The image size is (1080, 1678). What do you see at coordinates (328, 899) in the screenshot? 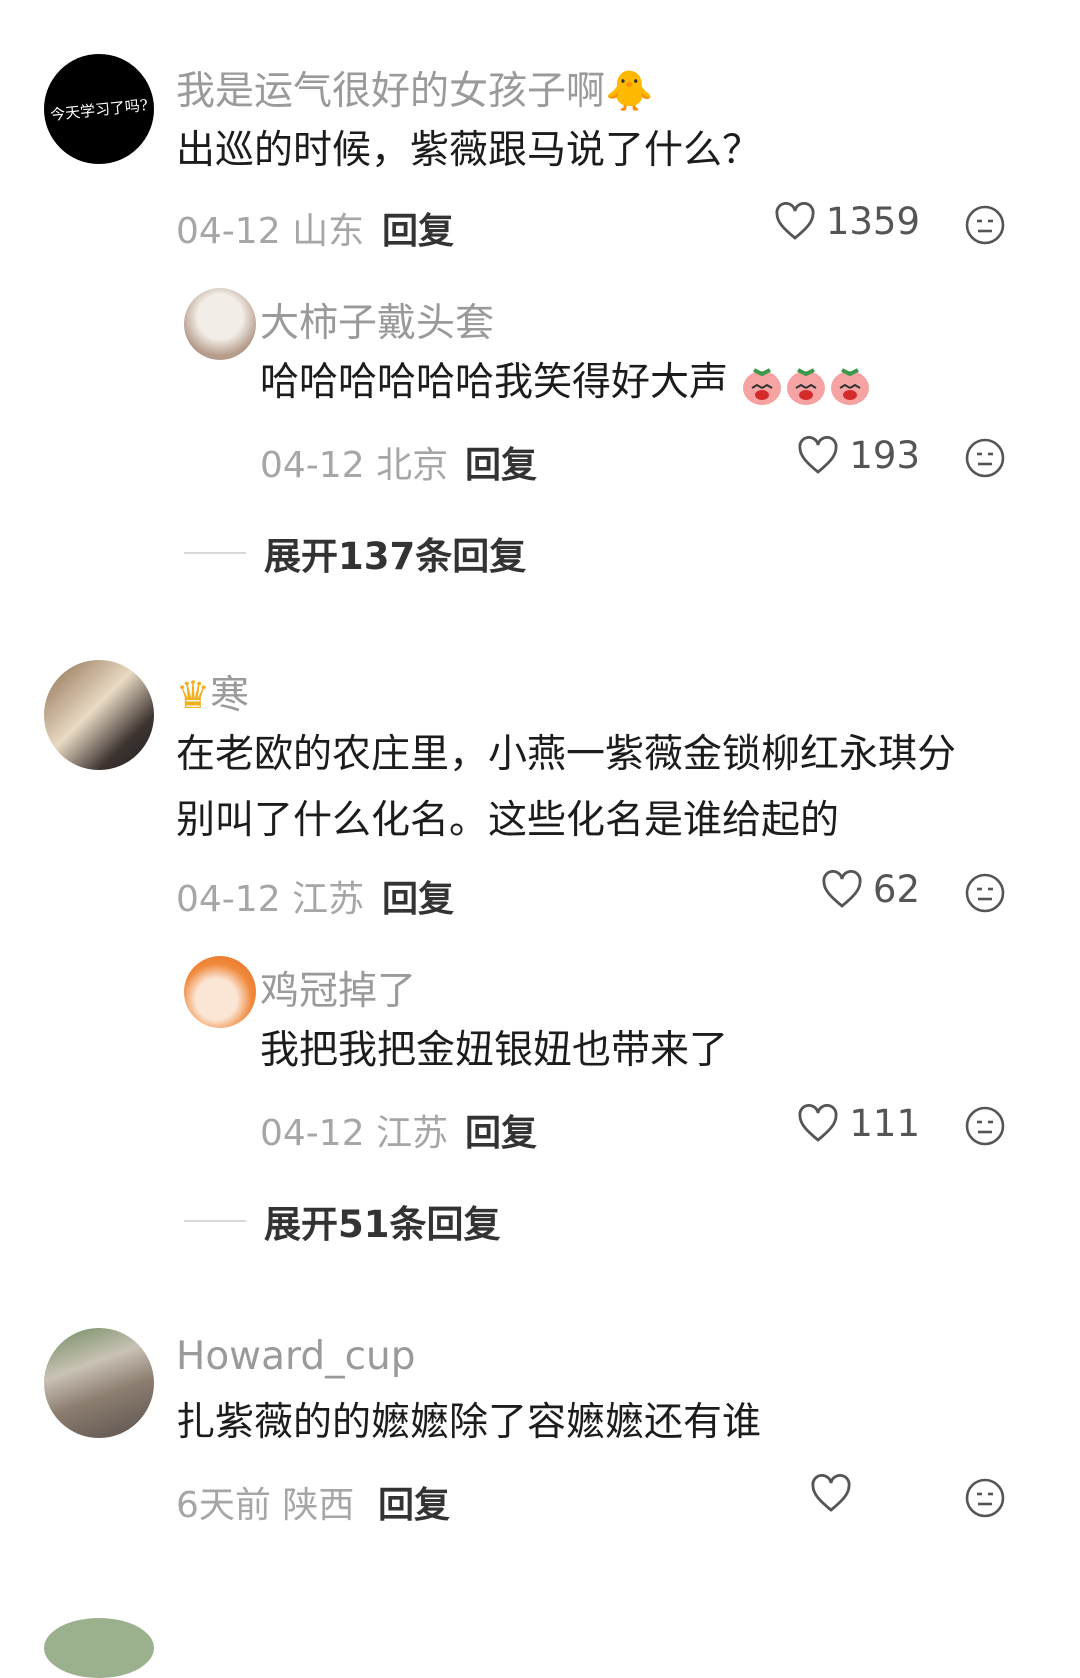
I see `comment-location: 江苏` at bounding box center [328, 899].